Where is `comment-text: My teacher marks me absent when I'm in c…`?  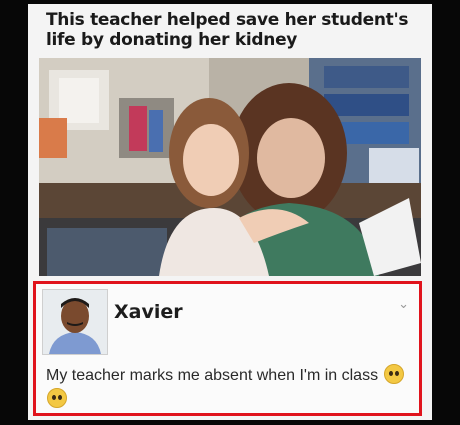
comment-text: My teacher marks me absent when I'm in c… is located at coordinates (212, 375).